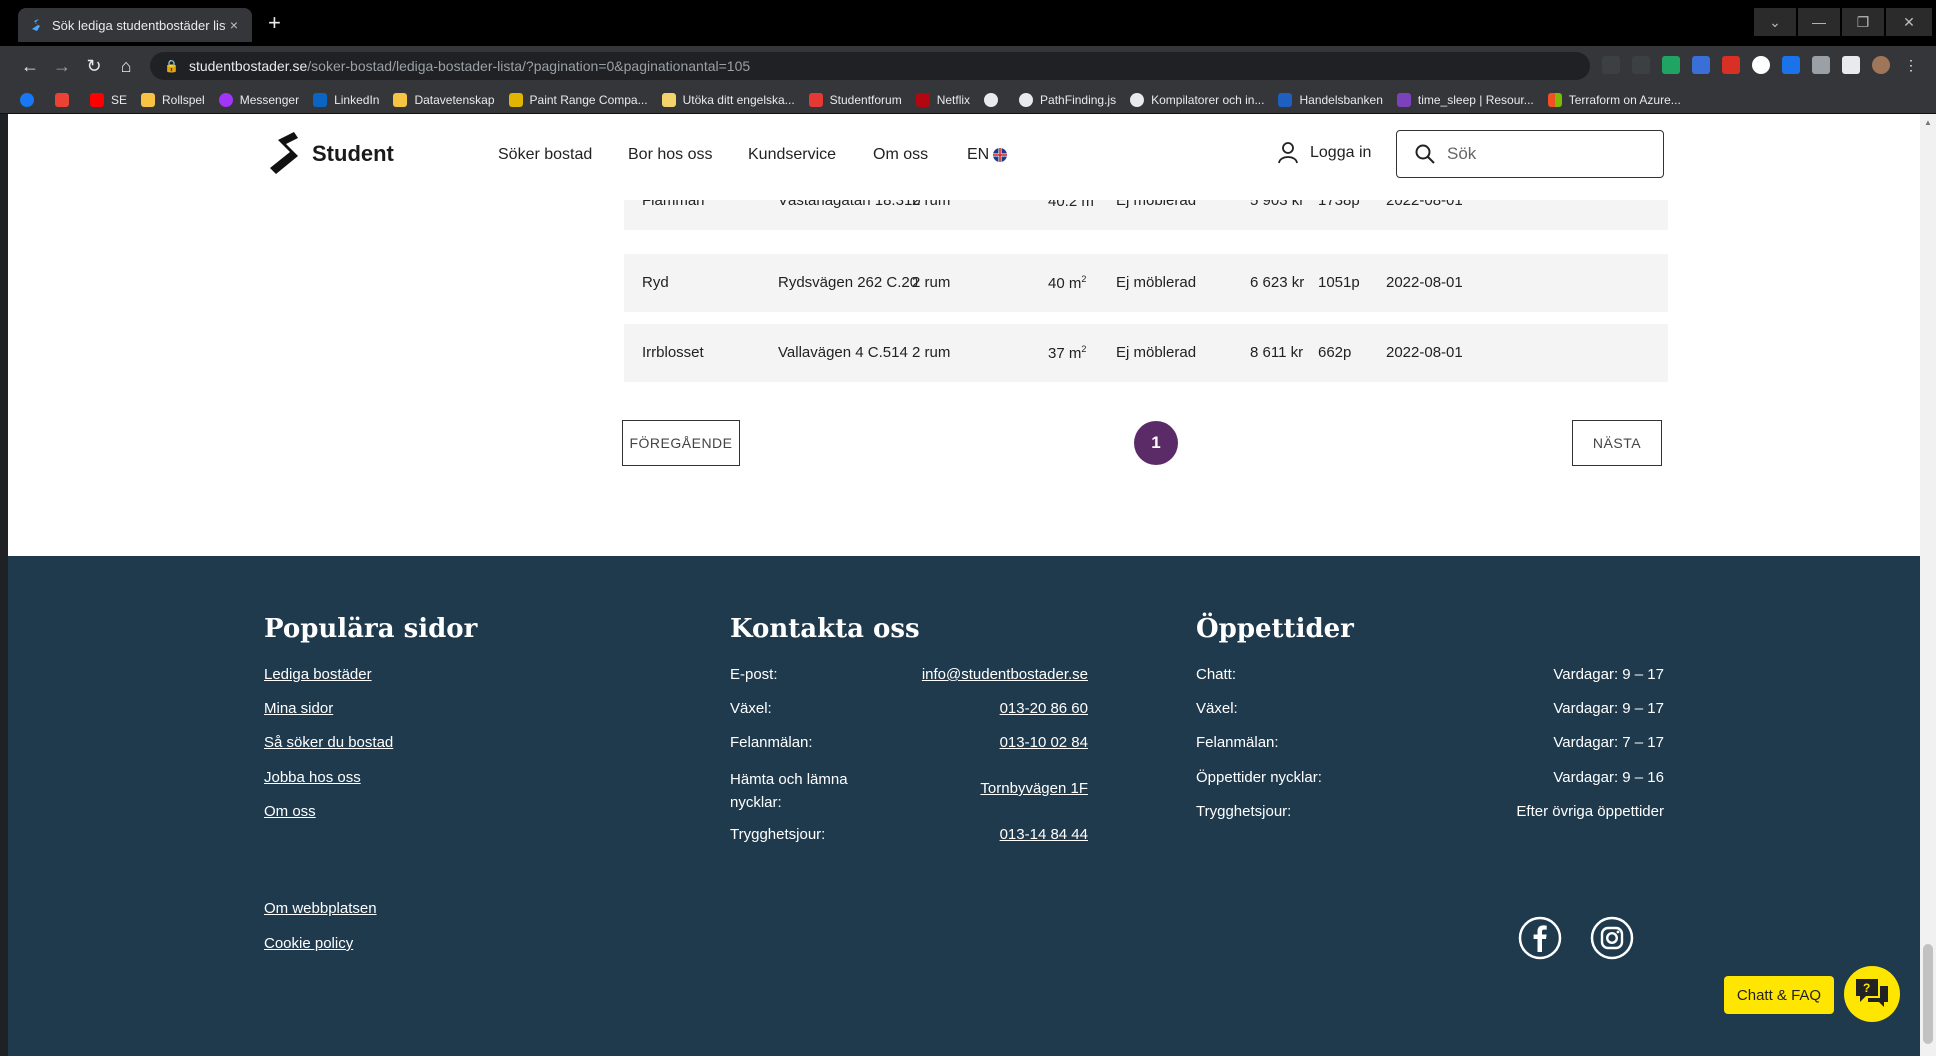  I want to click on bookmark-star-icon, so click(1641, 65).